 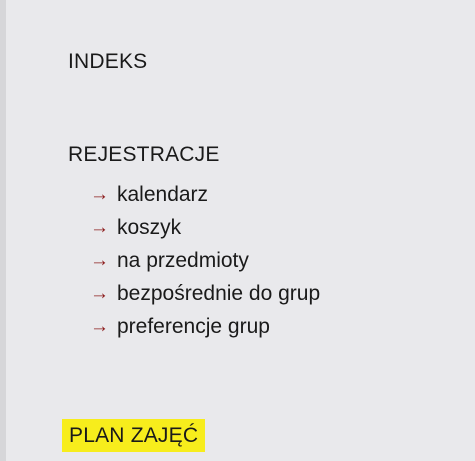 I want to click on submenu-item-preferencje-grup: → preferencje grup, so click(x=205, y=326).